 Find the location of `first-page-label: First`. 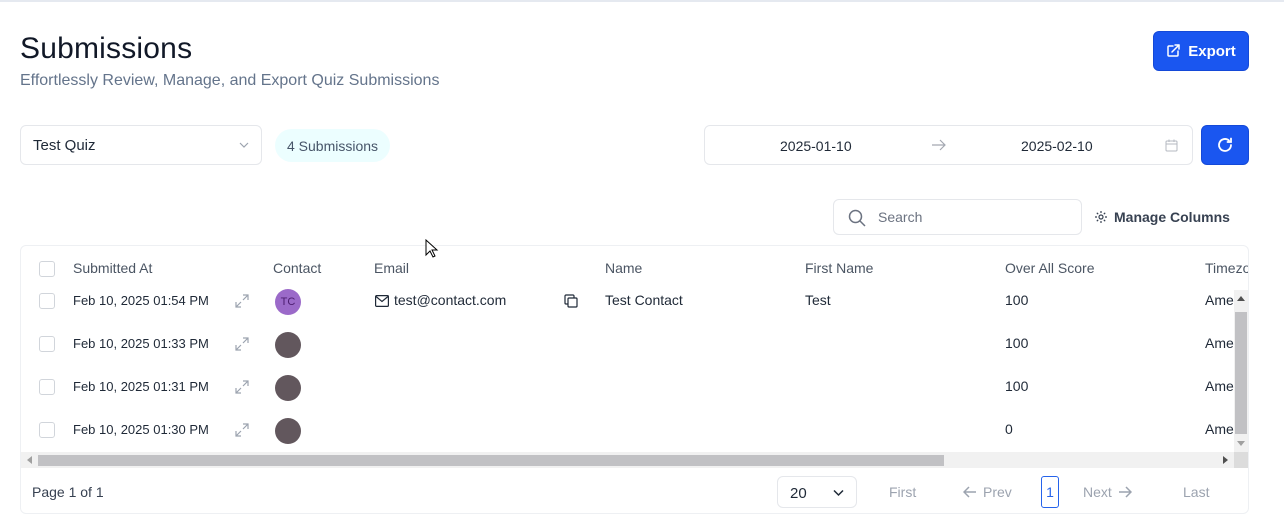

first-page-label: First is located at coordinates (903, 492).